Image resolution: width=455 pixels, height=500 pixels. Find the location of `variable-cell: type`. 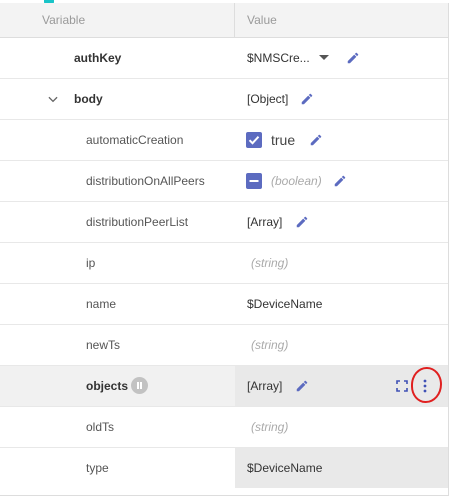

variable-cell: type is located at coordinates (117, 468).